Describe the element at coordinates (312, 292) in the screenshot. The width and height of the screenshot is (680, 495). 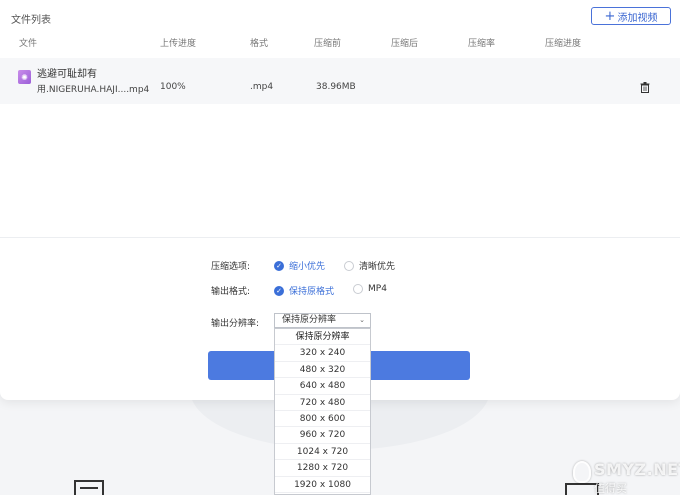
I see `radio-keep-format-label: 保持原格式` at that location.